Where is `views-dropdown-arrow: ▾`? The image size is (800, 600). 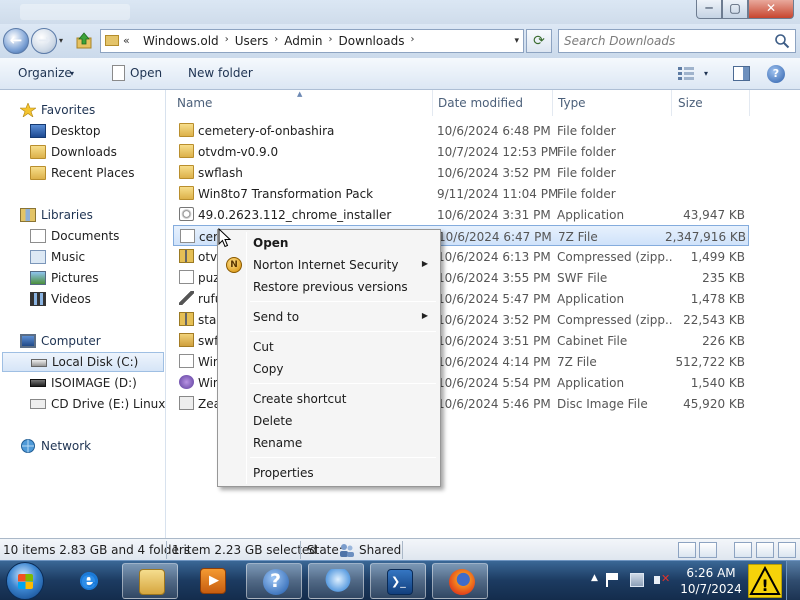
views-dropdown-arrow: ▾ is located at coordinates (706, 73).